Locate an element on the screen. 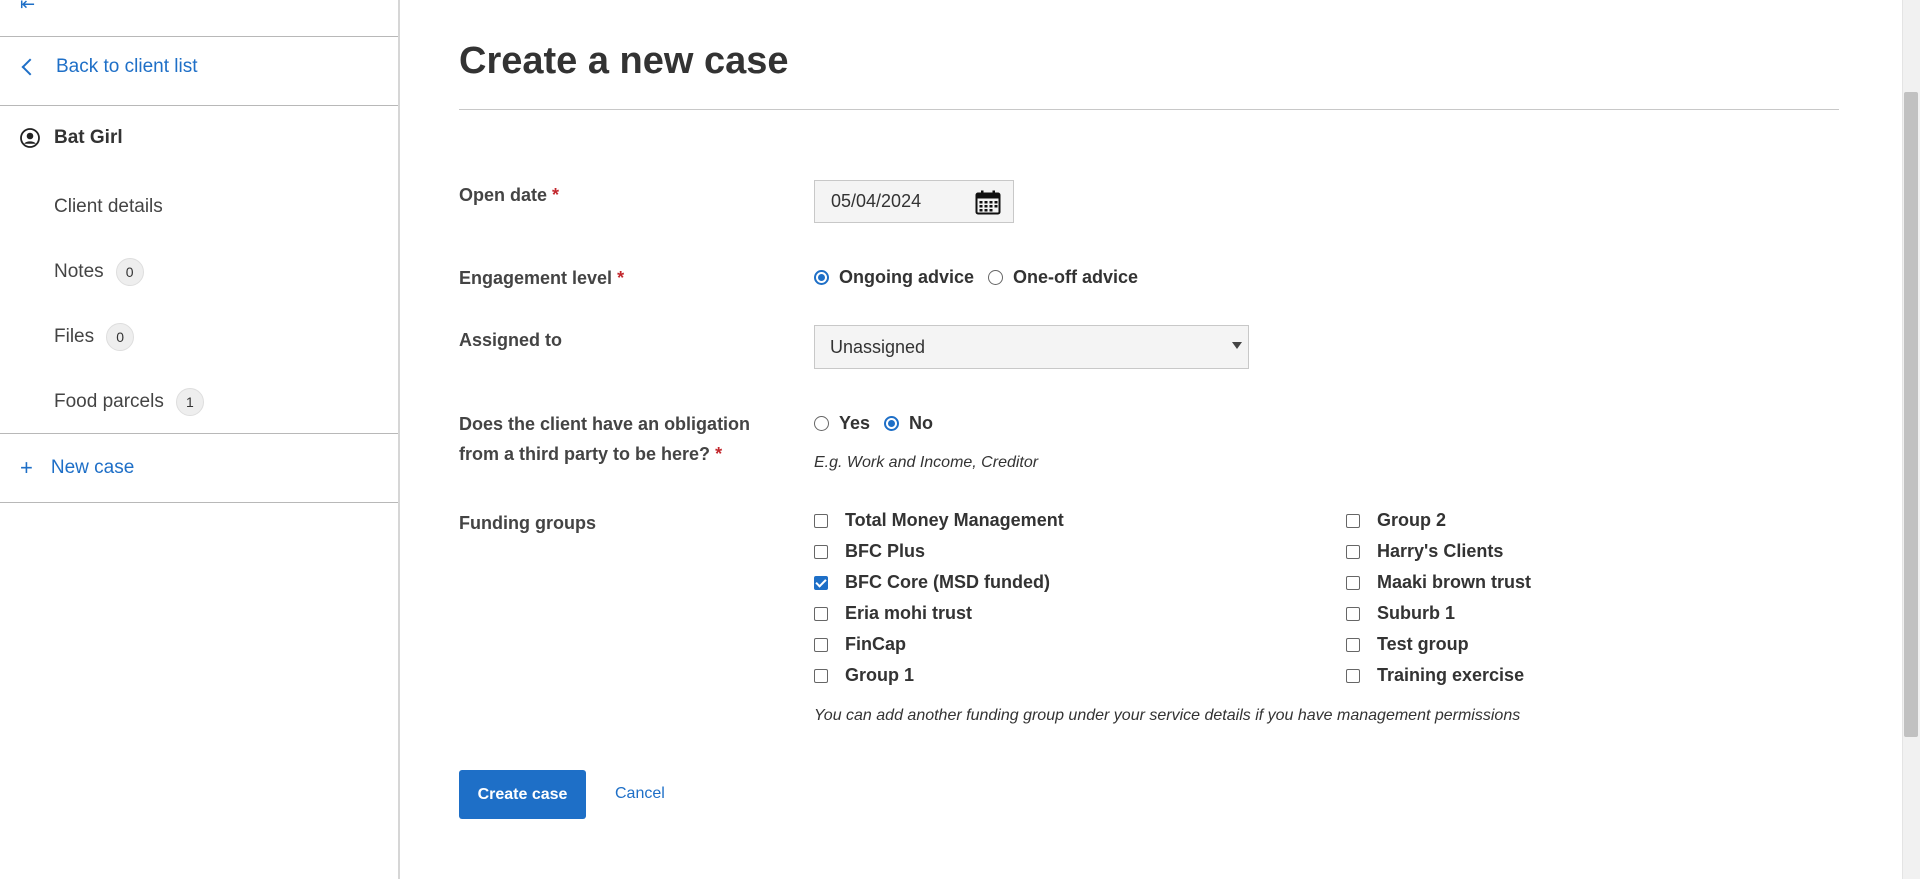 The image size is (1920, 879). sidebar-item-label: Client details is located at coordinates (108, 206).